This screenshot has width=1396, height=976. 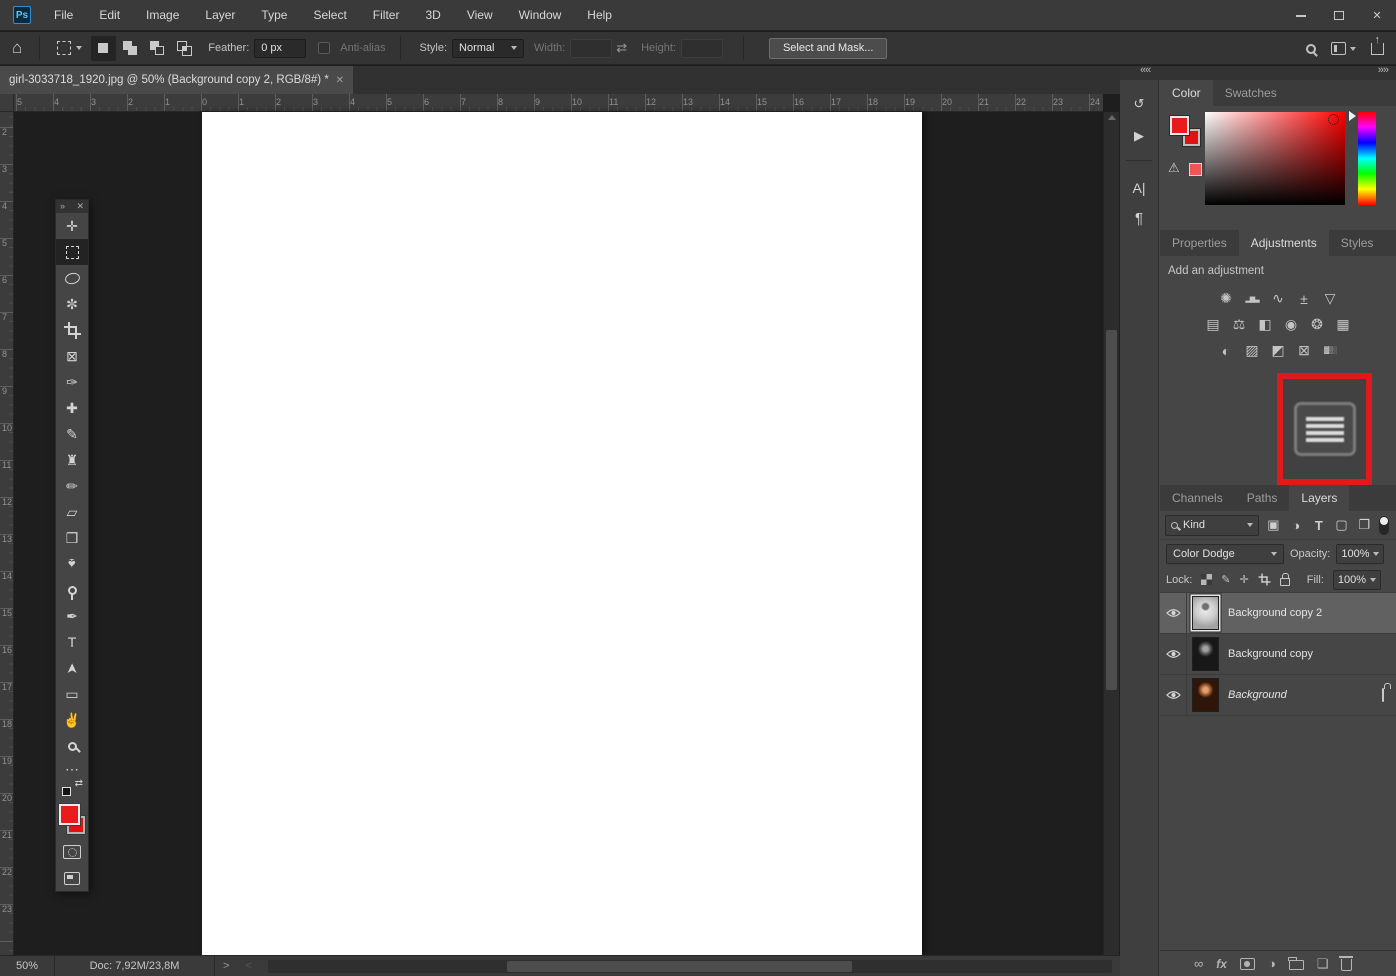 I want to click on brightness-contrast-icon: ✺, so click(x=1226, y=298).